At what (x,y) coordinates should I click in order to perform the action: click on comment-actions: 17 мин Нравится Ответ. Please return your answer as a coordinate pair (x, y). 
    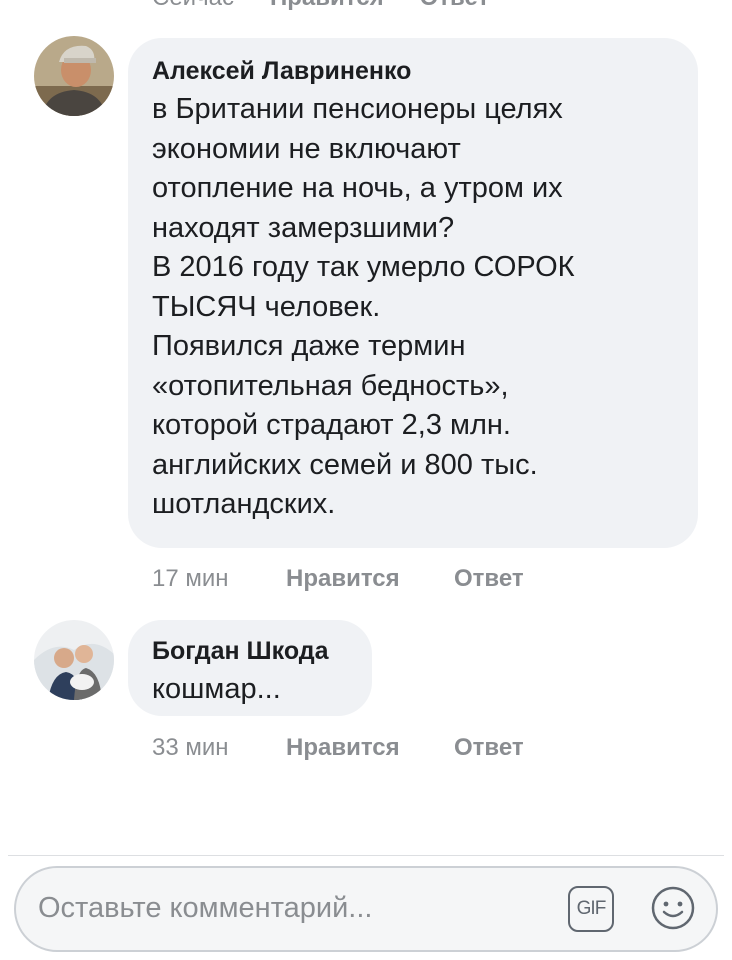
    Looking at the image, I should click on (338, 579).